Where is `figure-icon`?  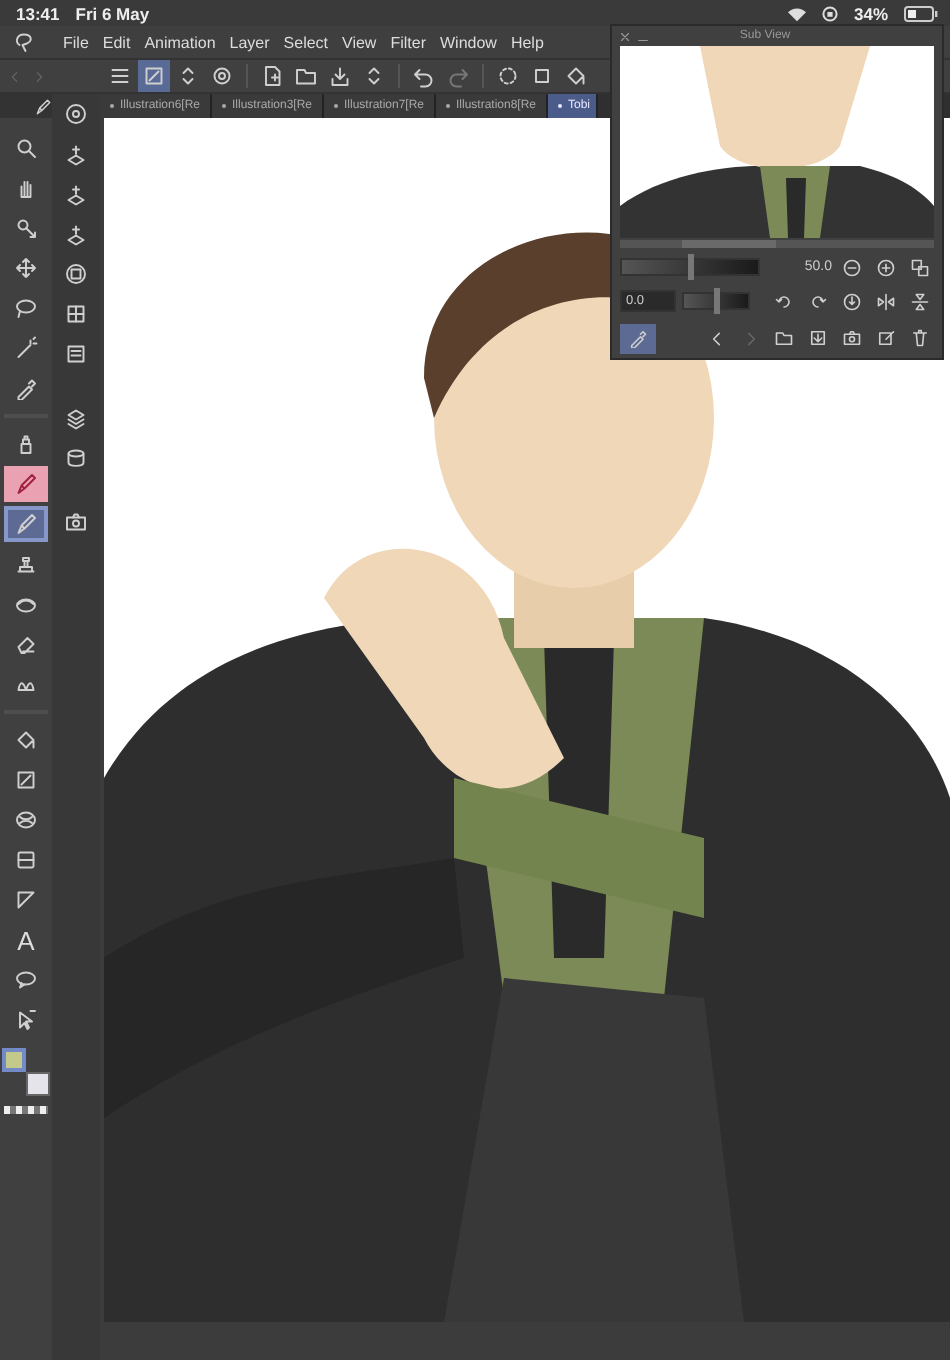
figure-icon is located at coordinates (26, 820).